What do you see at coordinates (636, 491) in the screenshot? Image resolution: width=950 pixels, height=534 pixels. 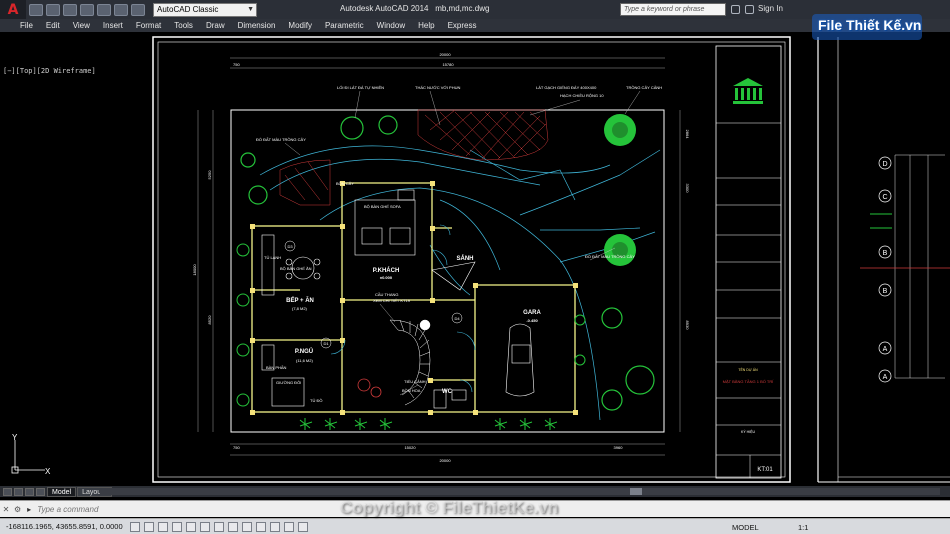 I see `scrollbar-thumb` at bounding box center [636, 491].